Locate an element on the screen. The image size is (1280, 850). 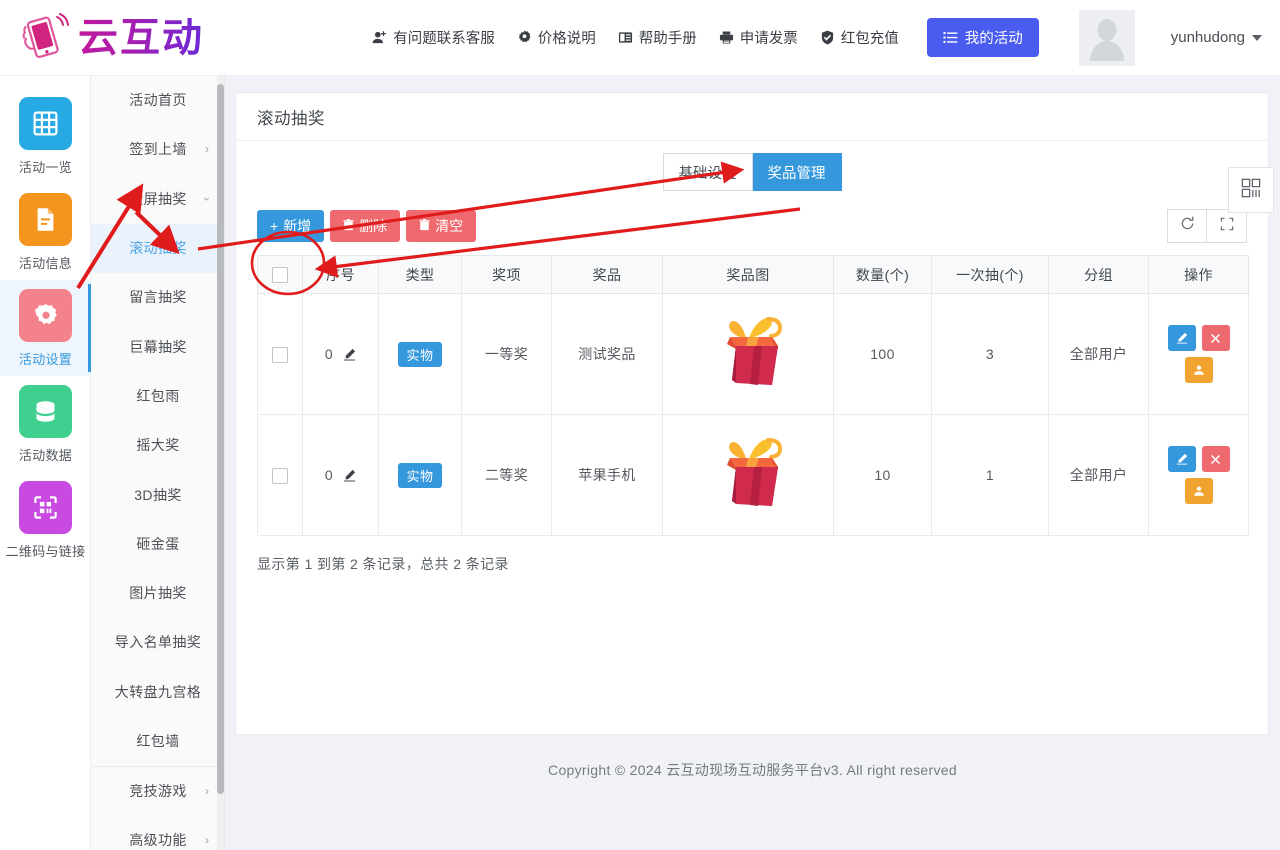
tab-bar: 基础设置 奖品管理 is located at coordinates (752, 172).